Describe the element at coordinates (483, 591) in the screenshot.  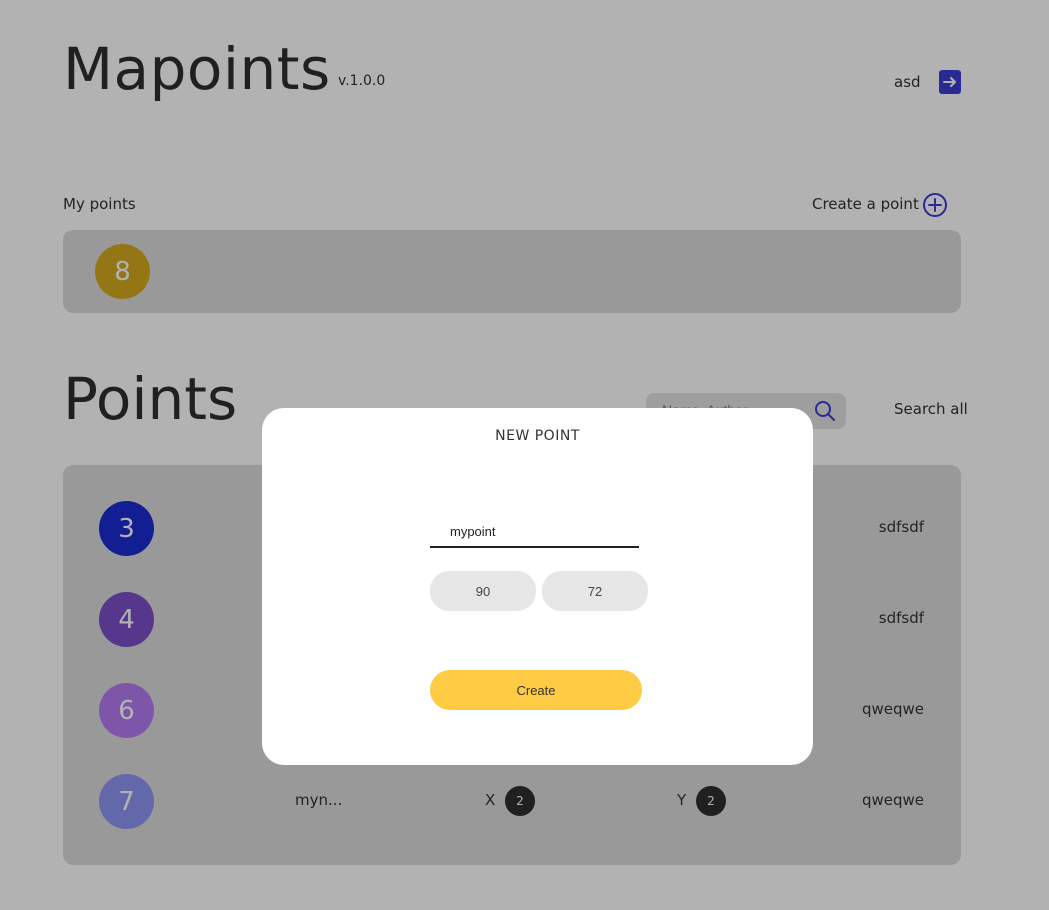
I see `x-coordinate-input` at that location.